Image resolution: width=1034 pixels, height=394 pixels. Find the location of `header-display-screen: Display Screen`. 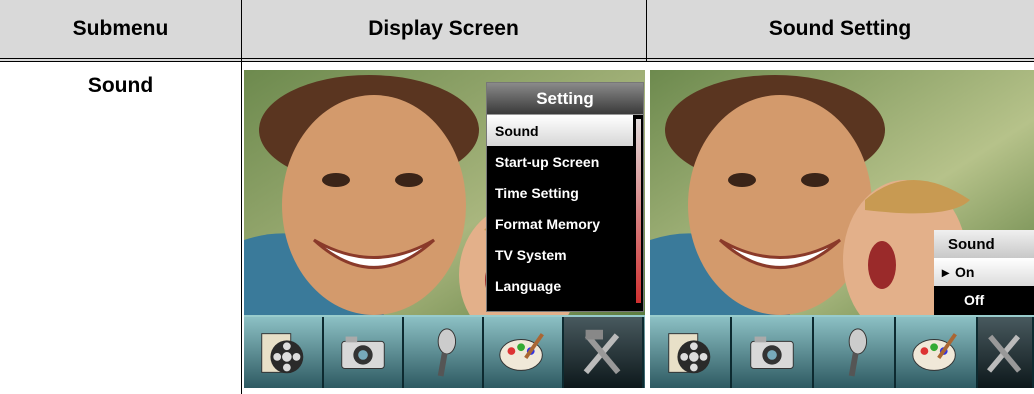

header-display-screen: Display Screen is located at coordinates (443, 28).